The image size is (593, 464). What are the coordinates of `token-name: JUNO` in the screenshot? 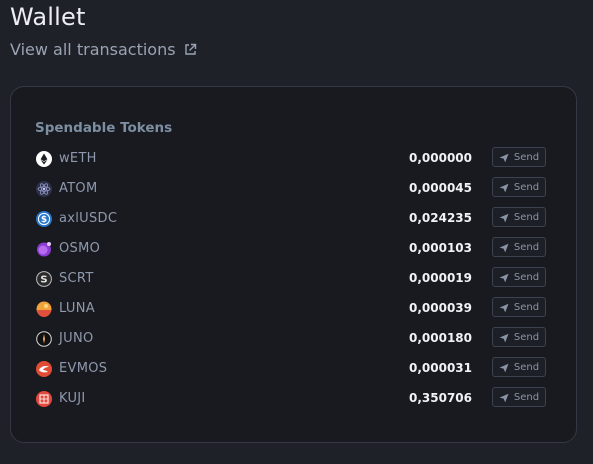 It's located at (76, 338).